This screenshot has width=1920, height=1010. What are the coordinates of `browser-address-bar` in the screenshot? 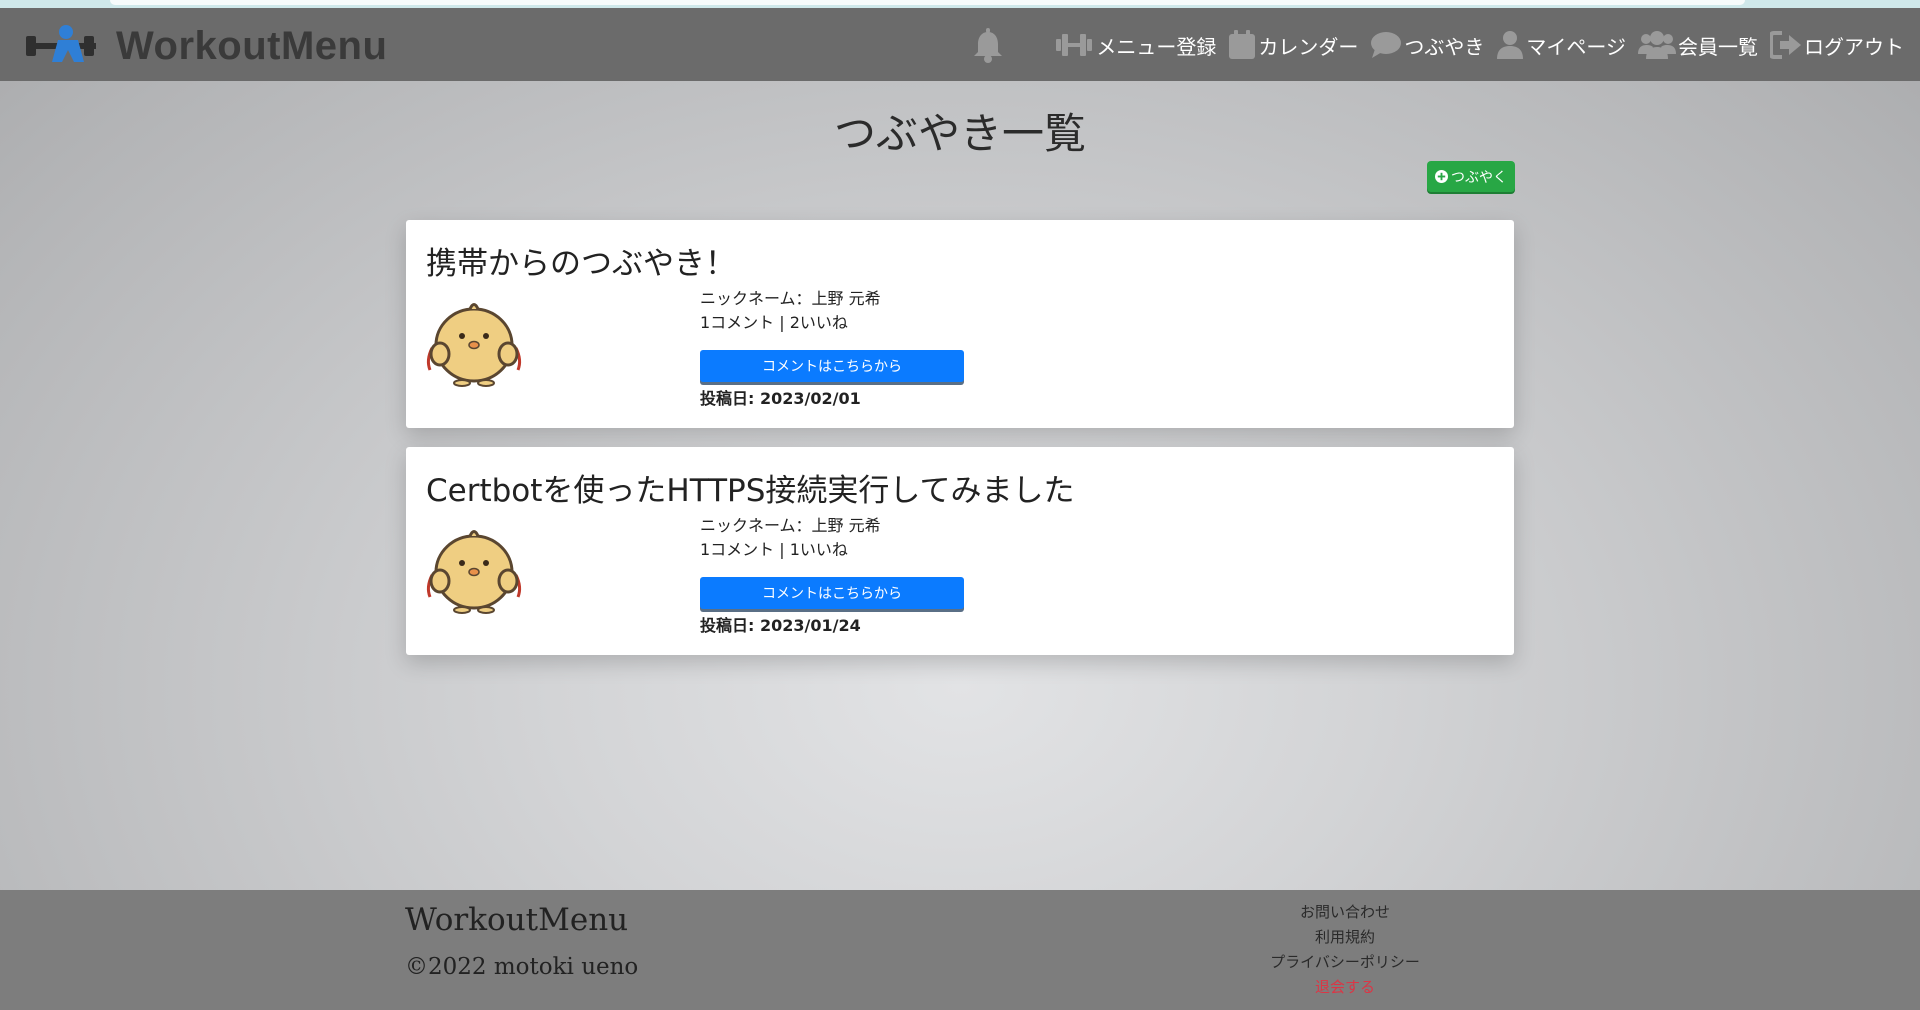 It's located at (927, 2).